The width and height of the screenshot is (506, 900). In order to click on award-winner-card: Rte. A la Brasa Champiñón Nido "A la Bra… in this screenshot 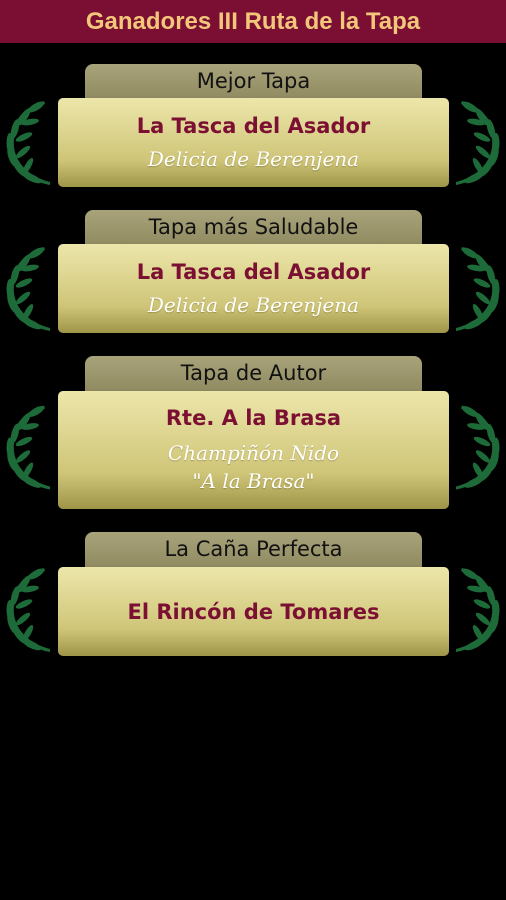, I will do `click(253, 450)`.